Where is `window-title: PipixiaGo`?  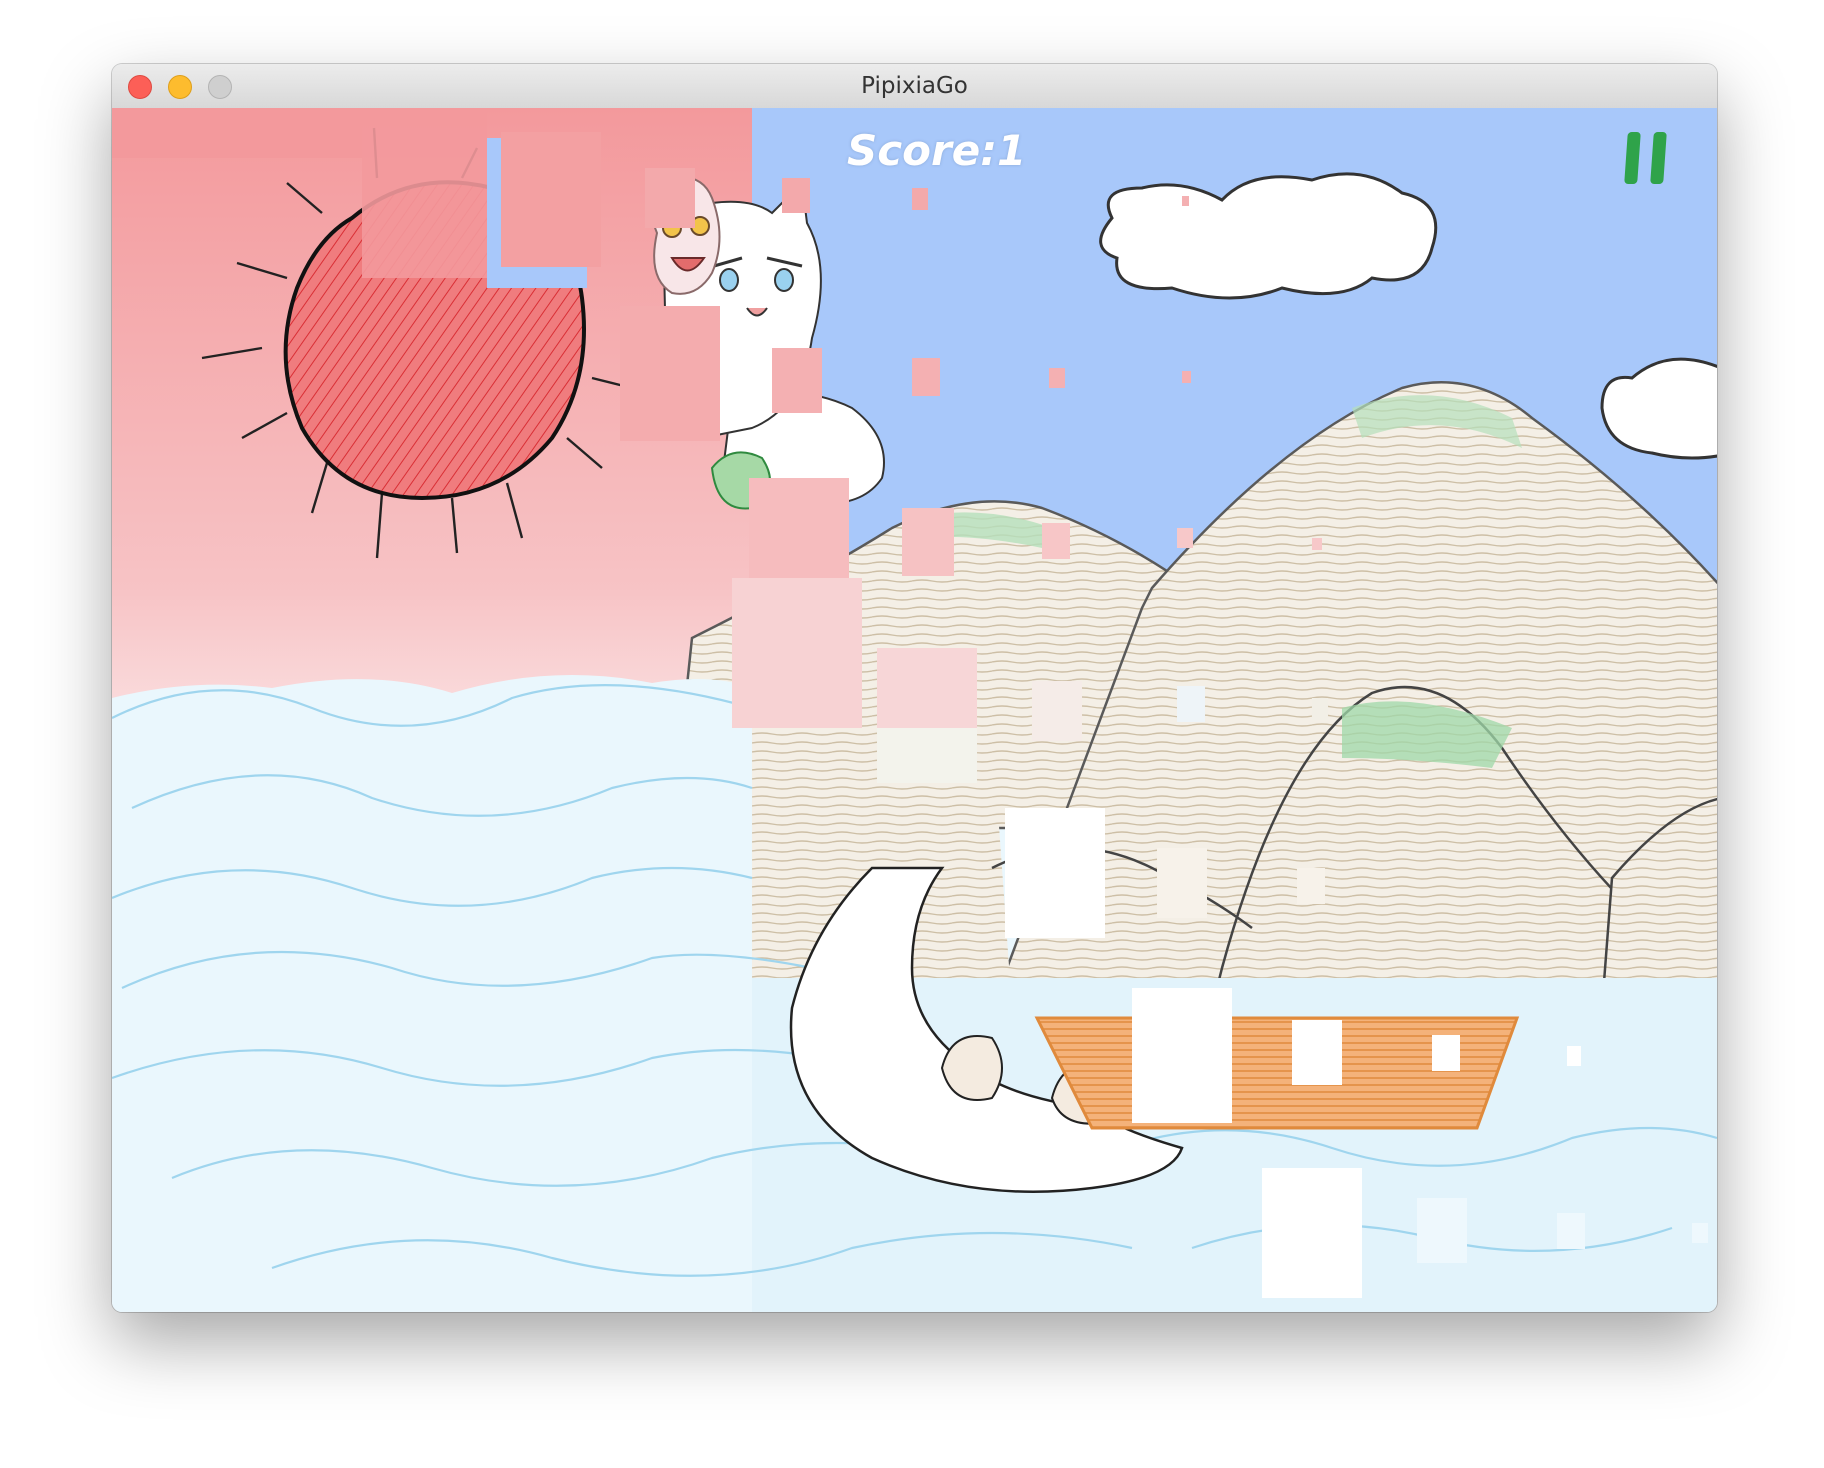 window-title: PipixiaGo is located at coordinates (914, 86).